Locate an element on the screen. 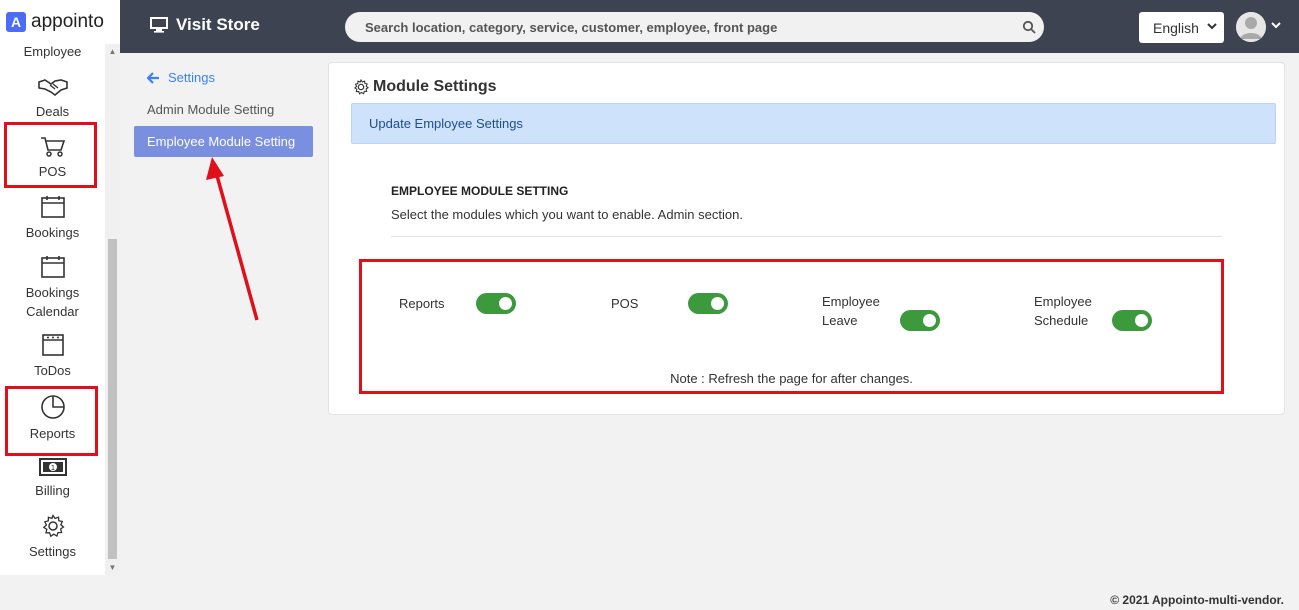 This screenshot has width=1299, height=610. sidebar-item-bookings: Bookings is located at coordinates (52, 218).